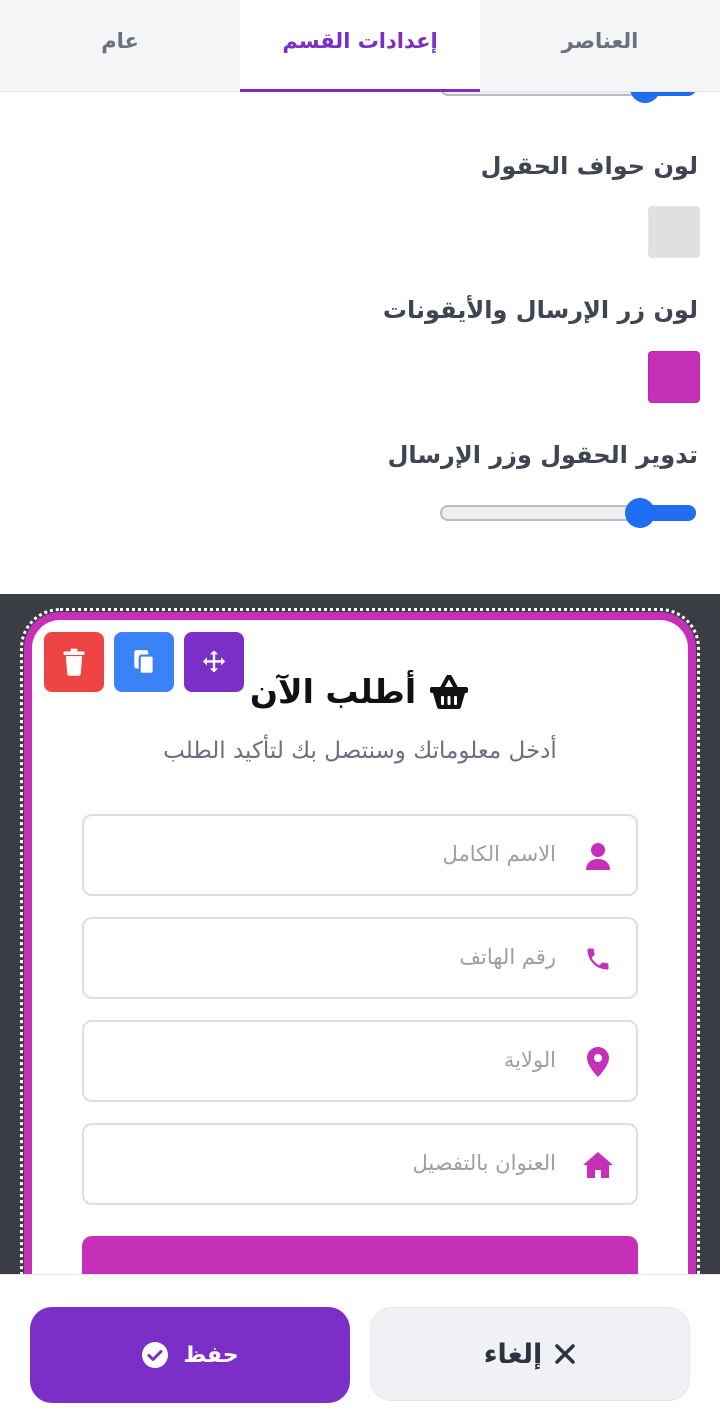  Describe the element at coordinates (540, 310) in the screenshot. I see `submit-icon-color-label: لون زر الإرسال والأيقونات` at that location.